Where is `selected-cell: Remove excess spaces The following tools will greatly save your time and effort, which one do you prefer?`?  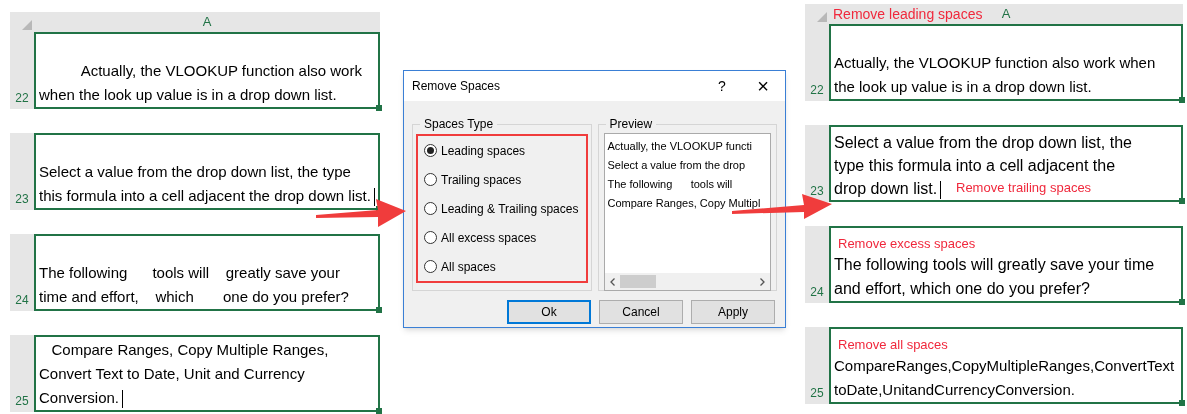 selected-cell: Remove excess spaces The following tools will greatly save your time and effort, which one do you prefer? is located at coordinates (1006, 264).